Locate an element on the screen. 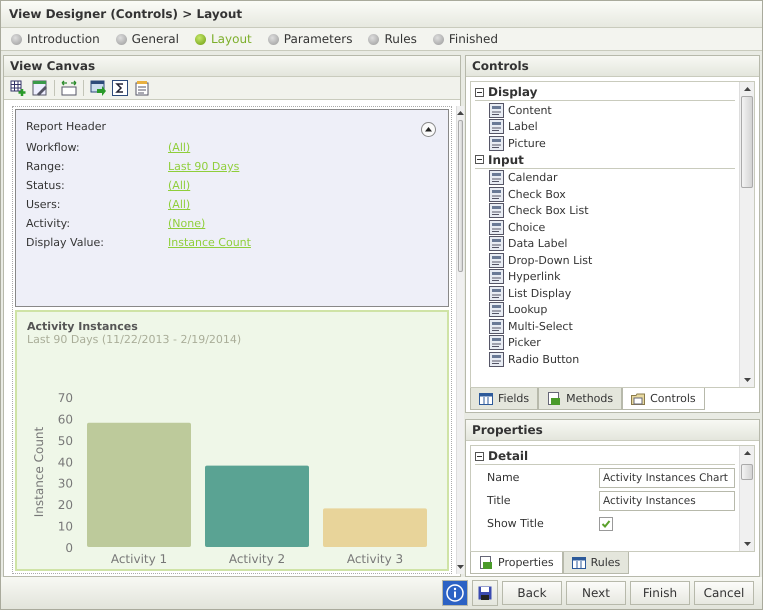 The height and width of the screenshot is (610, 763). panel-title: Properties is located at coordinates (507, 430).